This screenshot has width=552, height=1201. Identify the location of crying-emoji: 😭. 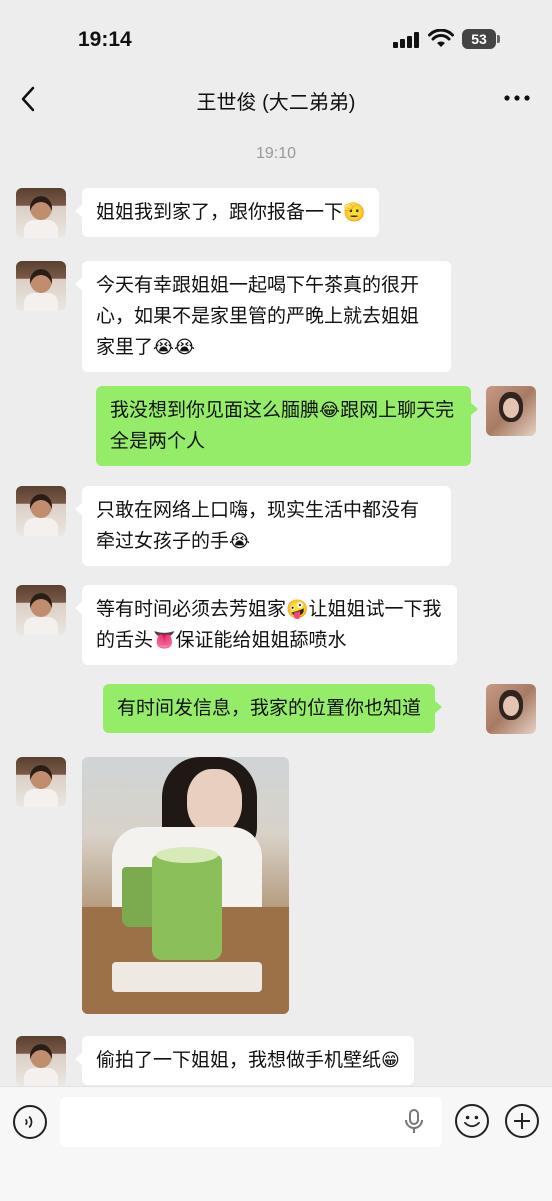
(240, 541).